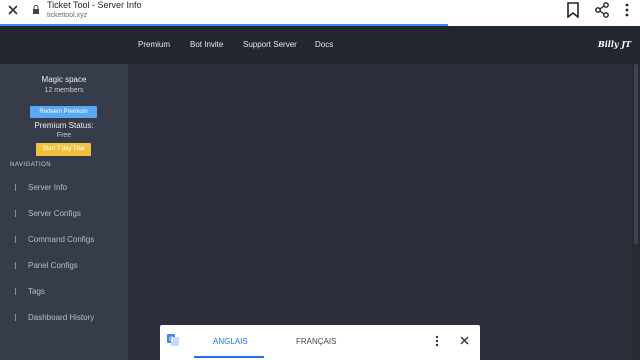  What do you see at coordinates (64, 135) in the screenshot?
I see `premium-status-value: Free` at bounding box center [64, 135].